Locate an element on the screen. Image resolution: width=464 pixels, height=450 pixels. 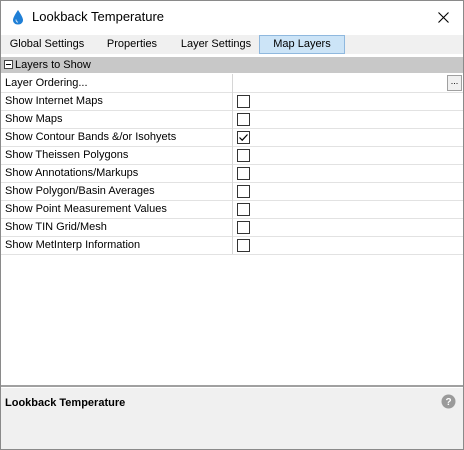
show-theissen-polygons-checkbox is located at coordinates (243, 155).